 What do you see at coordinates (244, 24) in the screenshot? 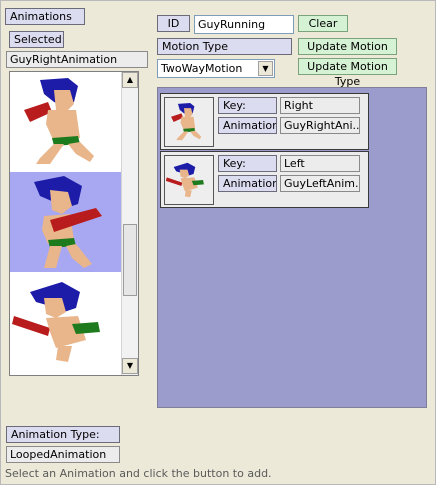
I see `id-input: GuyRunning` at bounding box center [244, 24].